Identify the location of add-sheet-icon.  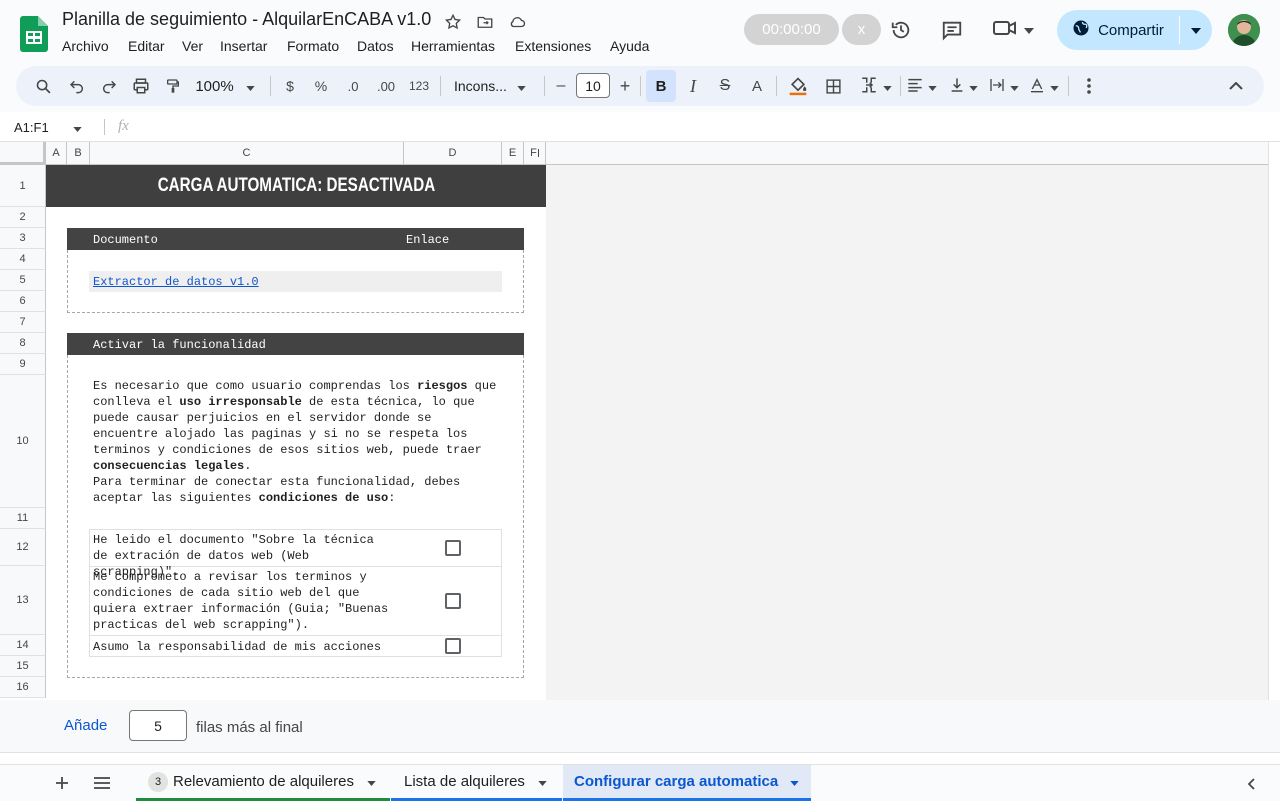
(62, 783).